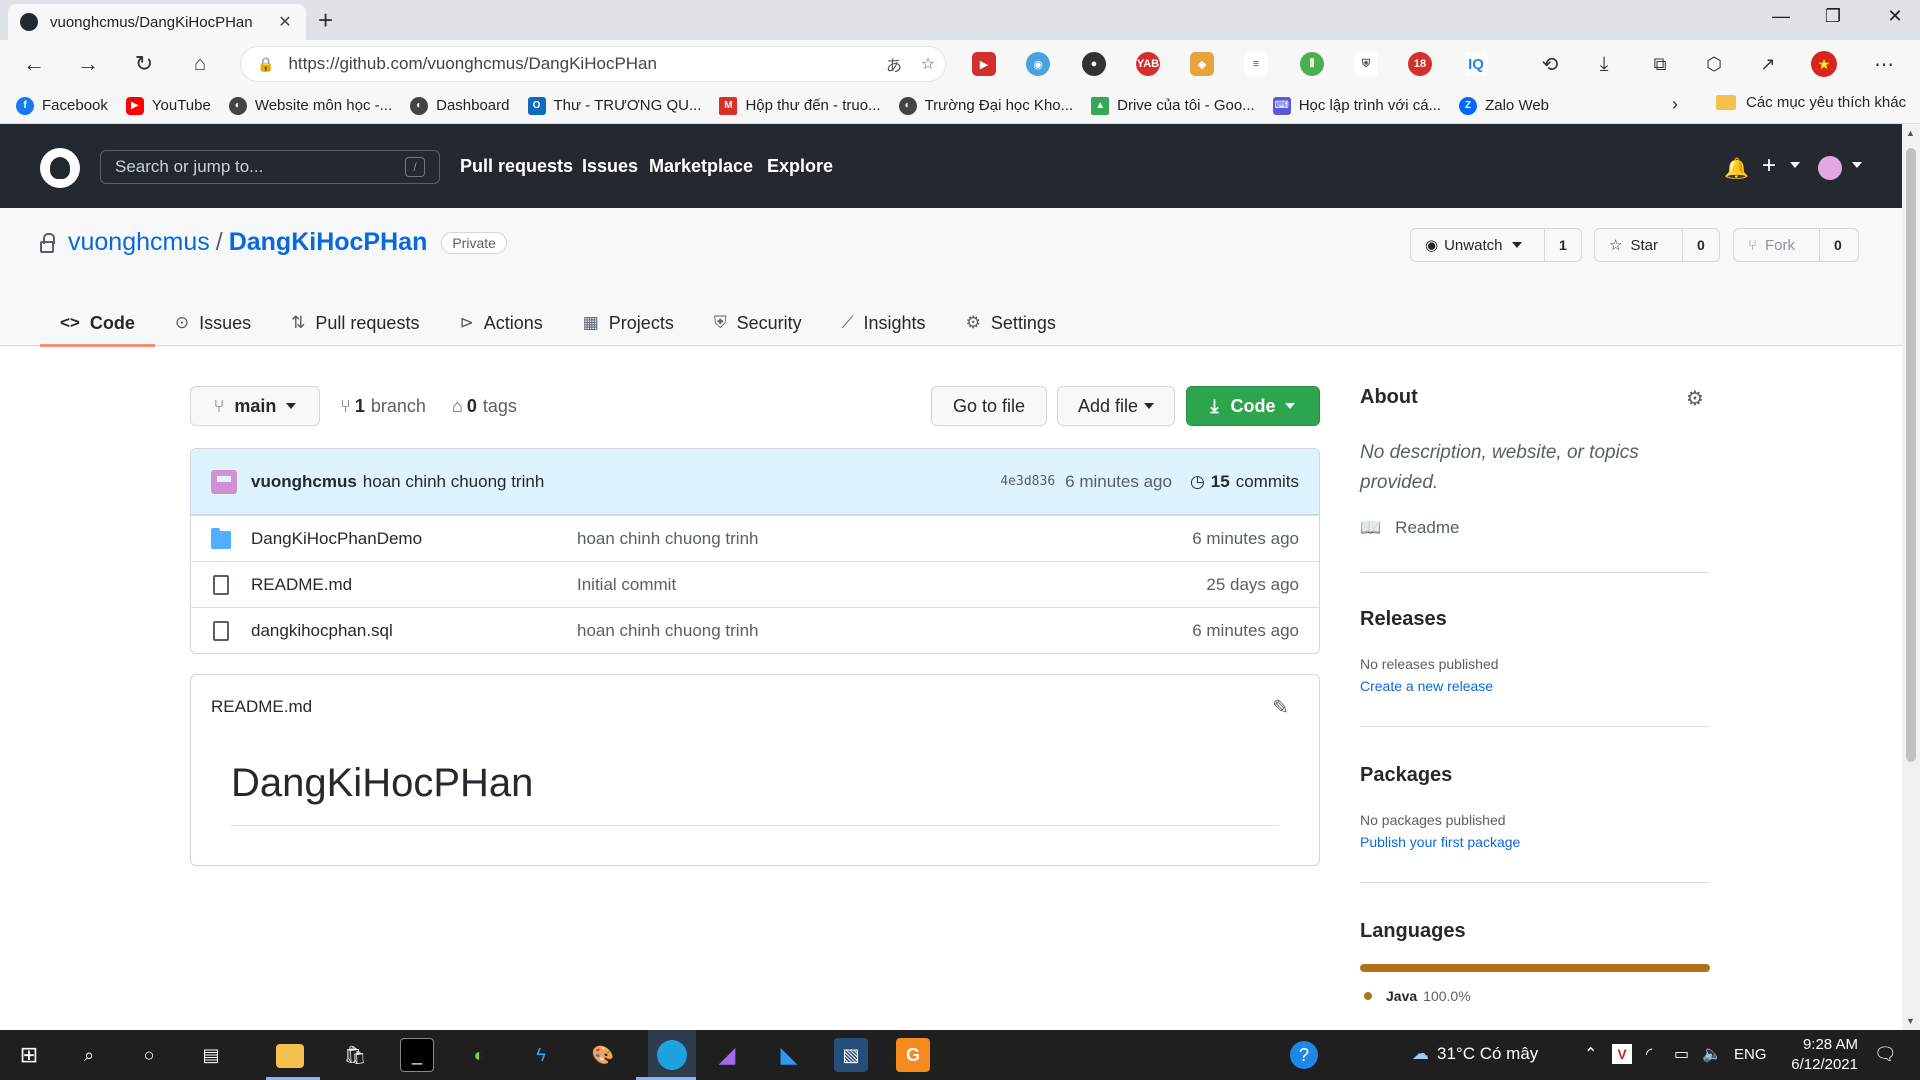 The width and height of the screenshot is (1920, 1080). Describe the element at coordinates (355, 1055) in the screenshot. I see `store-icon: 🛍` at that location.